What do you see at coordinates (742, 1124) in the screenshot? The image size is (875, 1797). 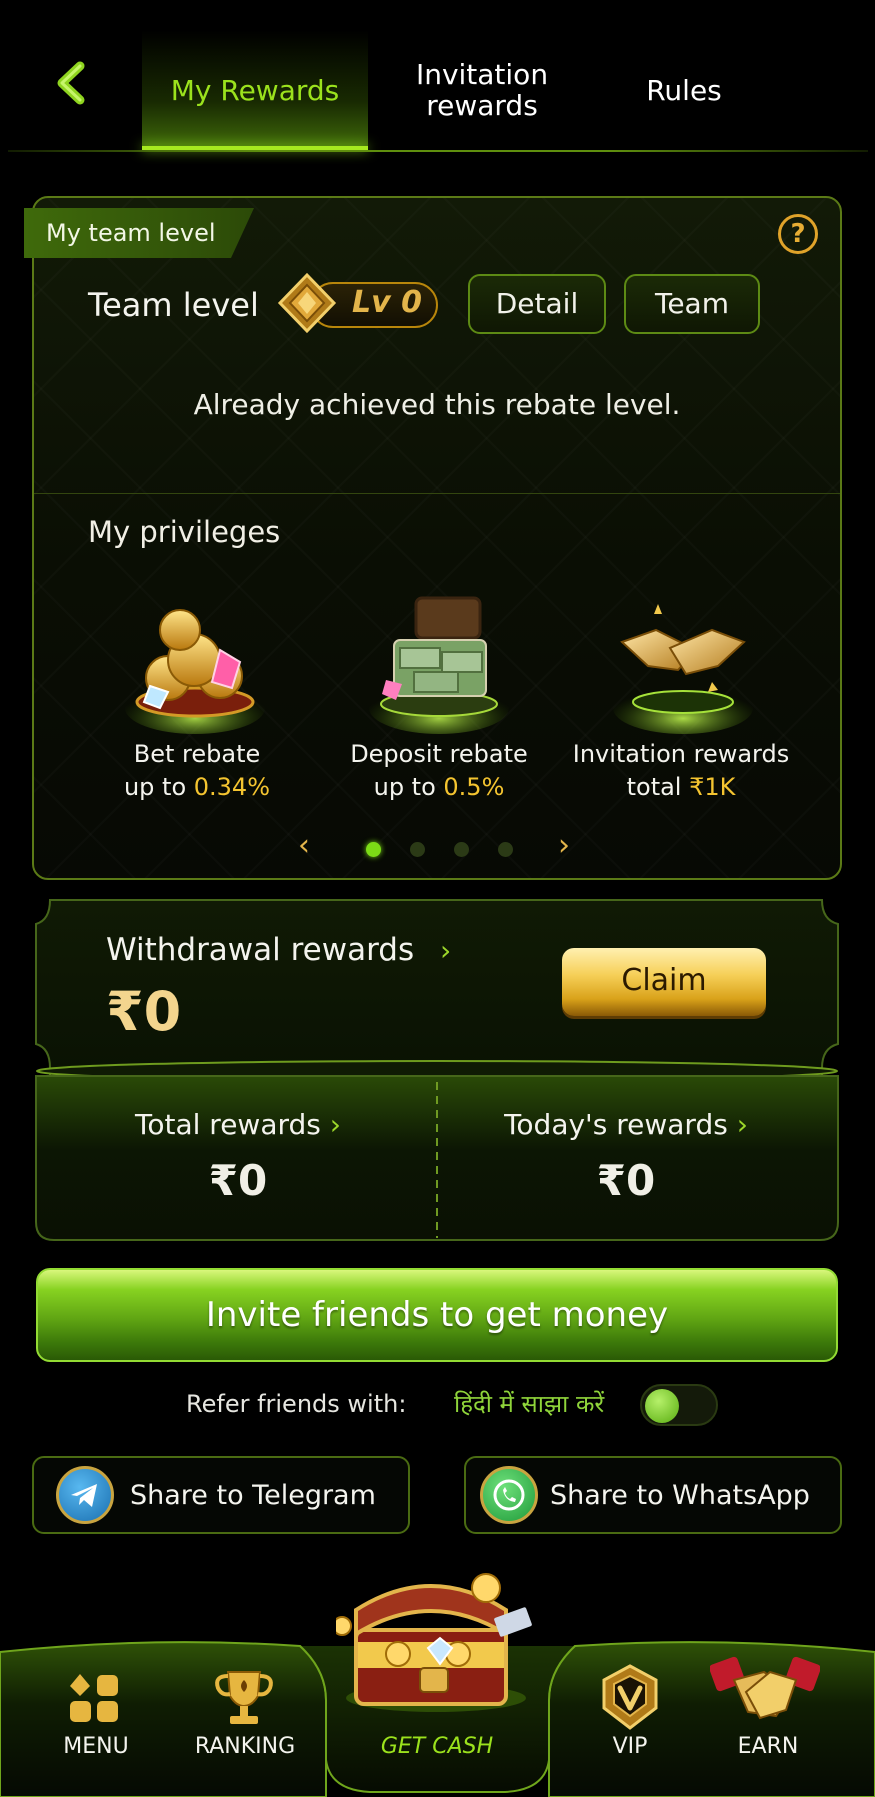 I see `todays-rewards-chevron-right-icon: ›` at bounding box center [742, 1124].